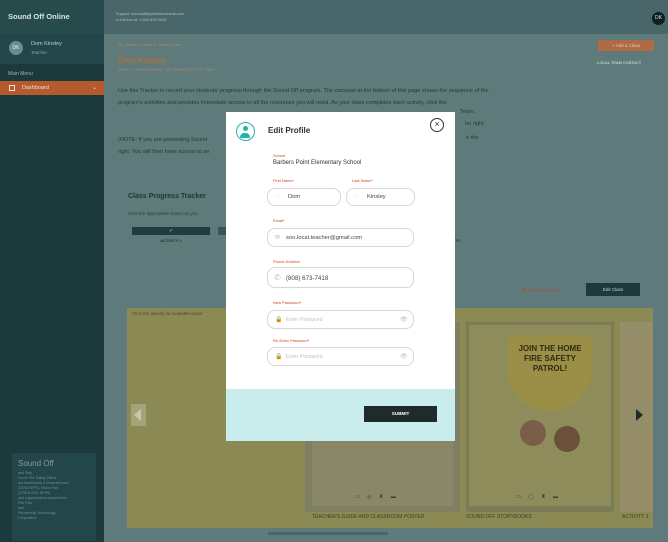 This screenshot has height=542, width=668. What do you see at coordinates (35, 88) in the screenshot?
I see `sidebar-item-label: Dashboard` at bounding box center [35, 88].